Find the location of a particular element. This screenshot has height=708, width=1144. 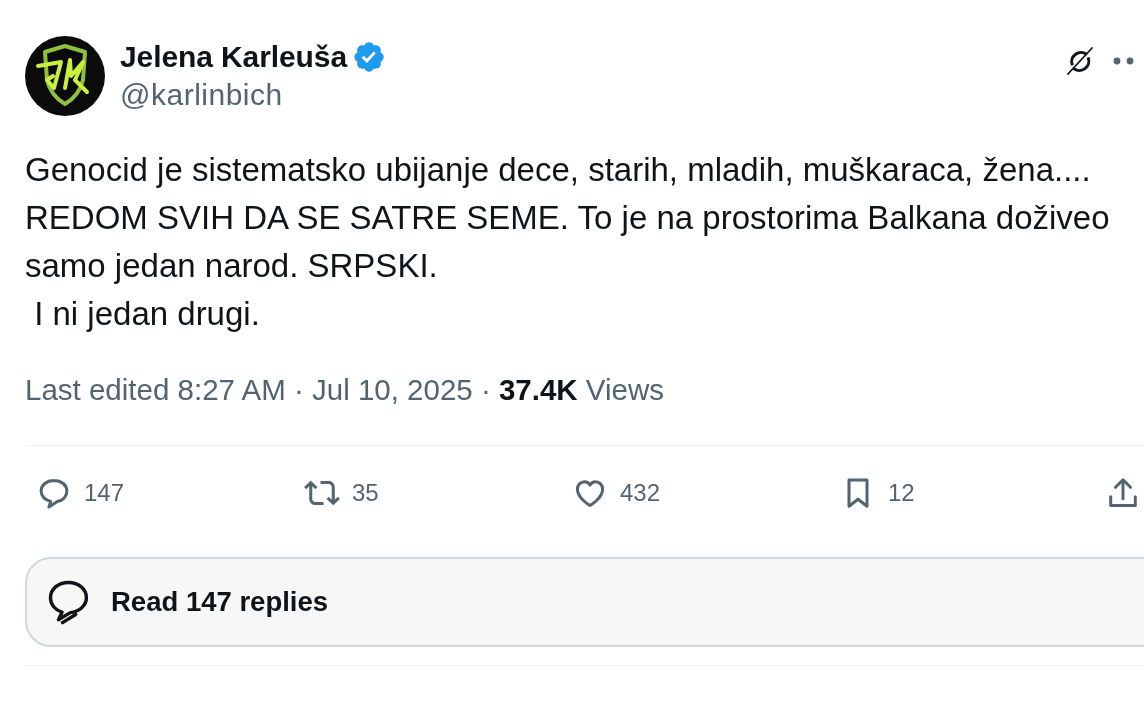

bookmark-button: 12 is located at coordinates (877, 493).